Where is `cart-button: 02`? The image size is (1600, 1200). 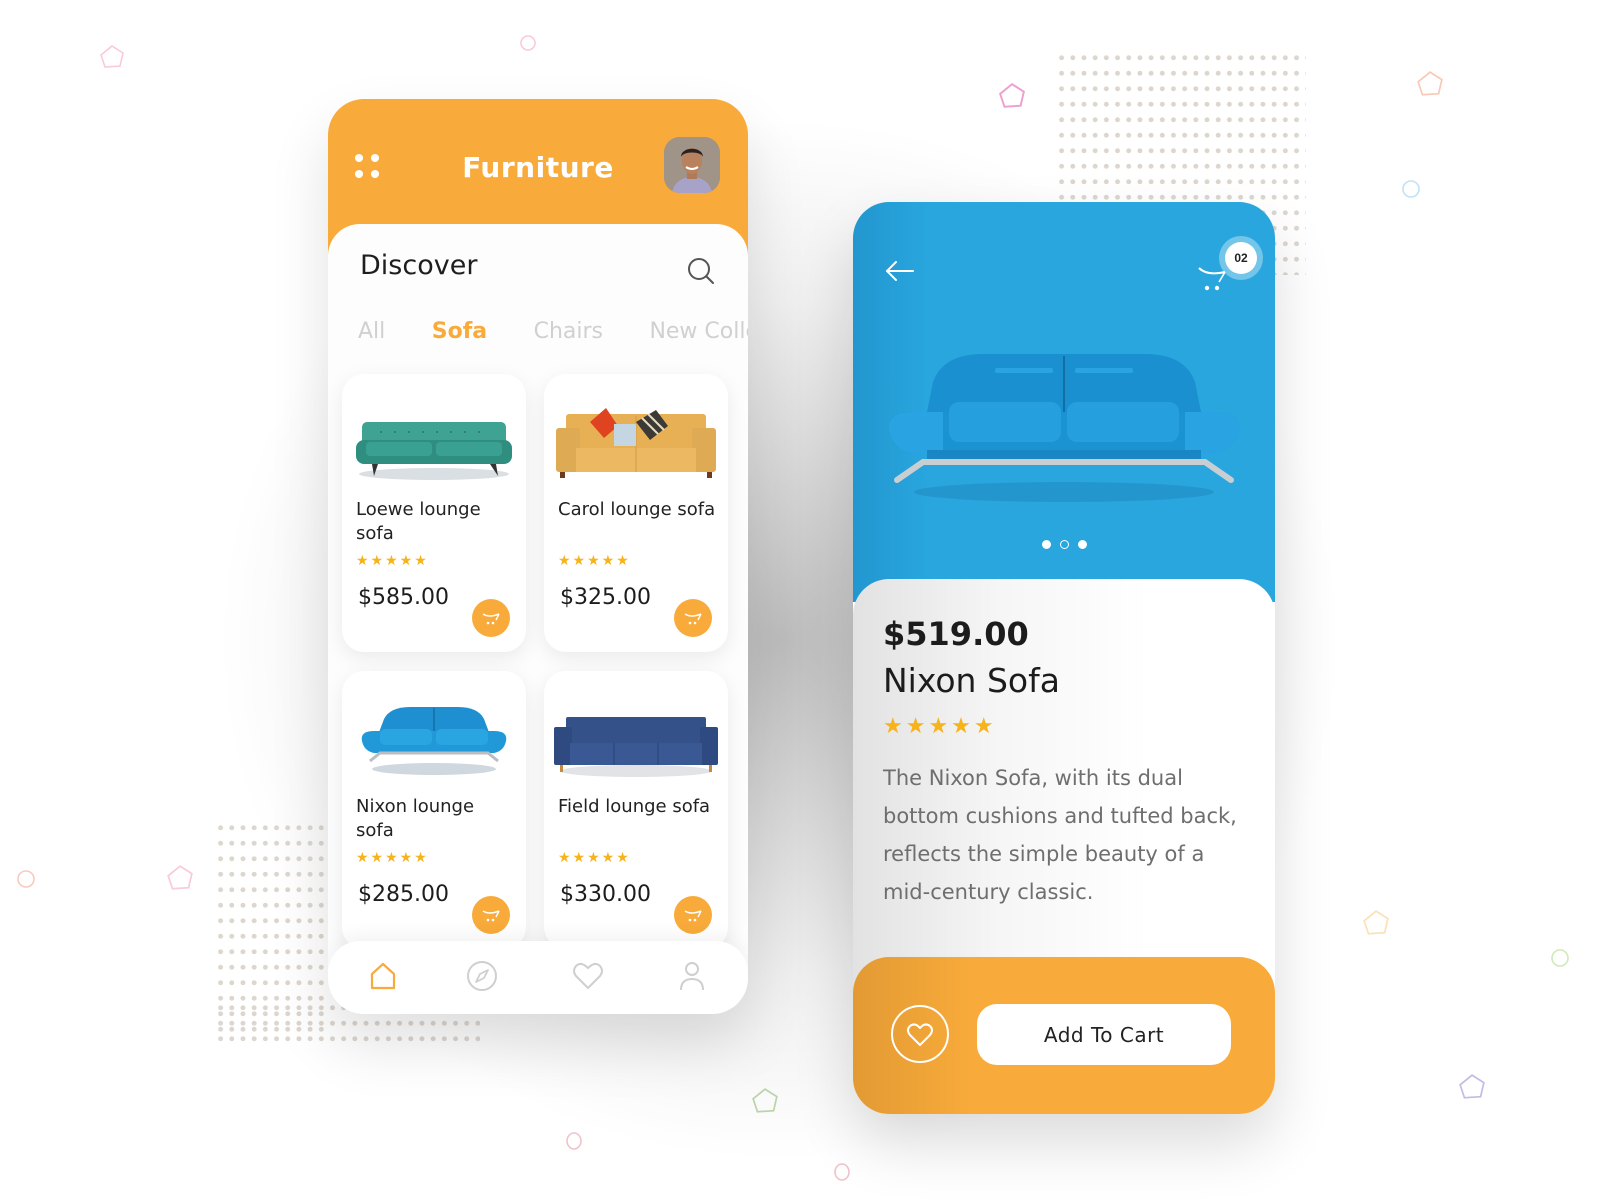
cart-button: 02 is located at coordinates (1231, 268).